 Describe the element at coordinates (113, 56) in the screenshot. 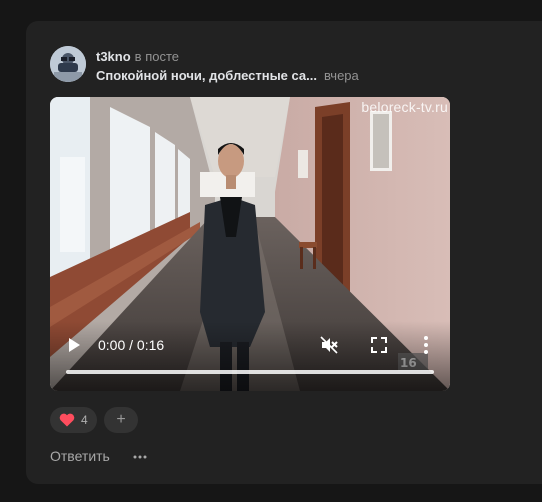

I see `author-name: t3kno` at that location.